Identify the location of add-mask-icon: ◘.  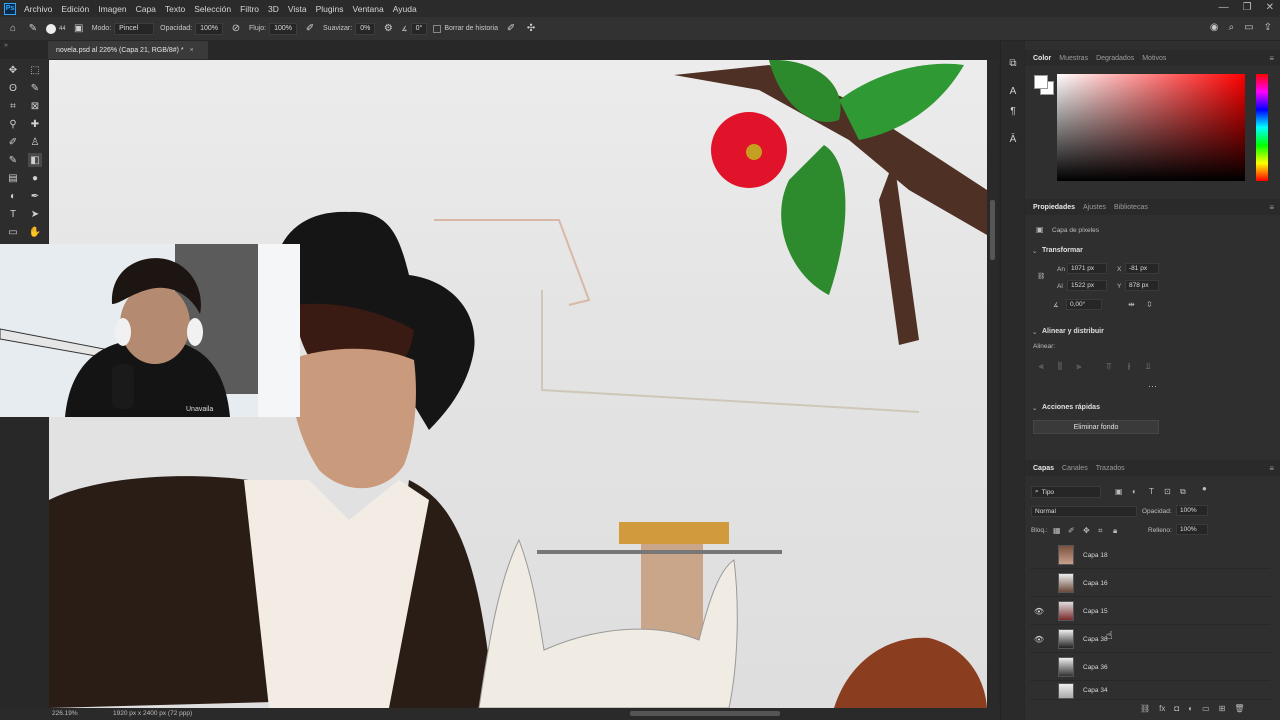
(1176, 708).